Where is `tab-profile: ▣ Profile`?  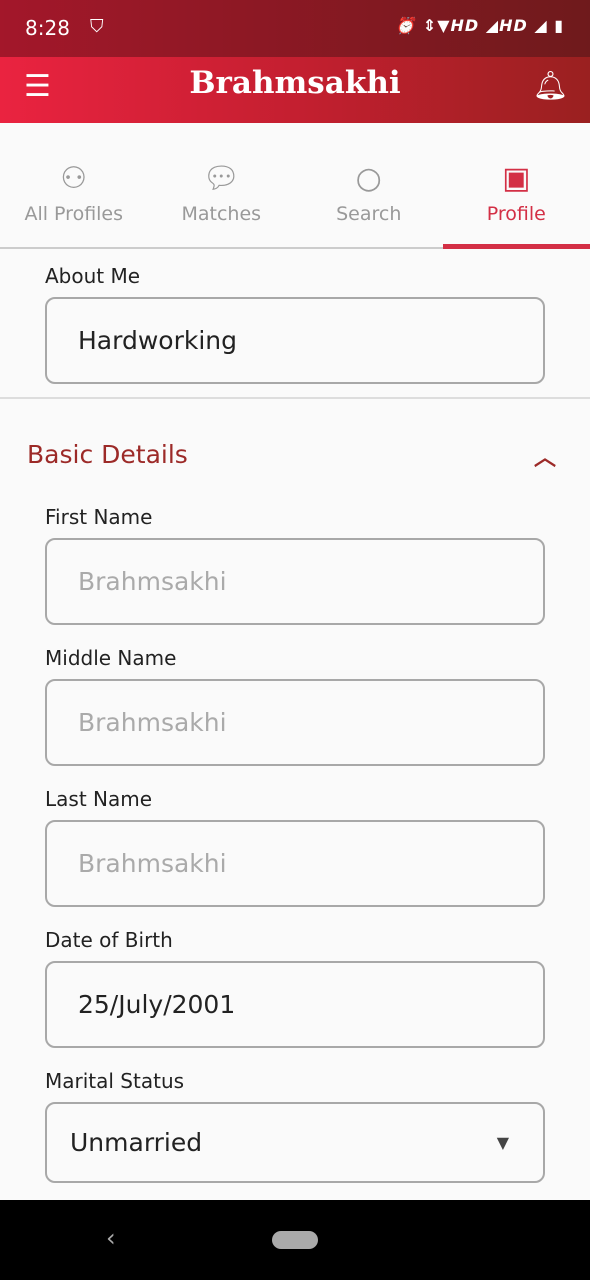 tab-profile: ▣ Profile is located at coordinates (516, 186).